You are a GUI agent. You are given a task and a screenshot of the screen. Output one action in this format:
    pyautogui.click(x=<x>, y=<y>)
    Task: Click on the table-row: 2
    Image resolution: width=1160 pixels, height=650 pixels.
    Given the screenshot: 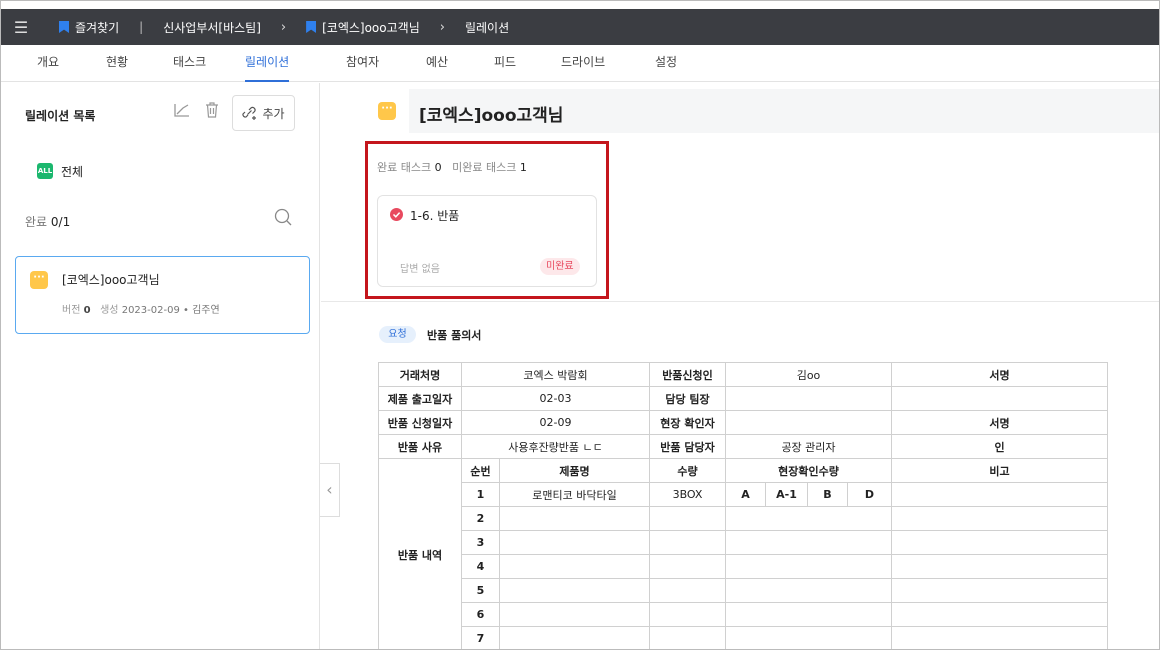 What is the action you would take?
    pyautogui.click(x=743, y=518)
    